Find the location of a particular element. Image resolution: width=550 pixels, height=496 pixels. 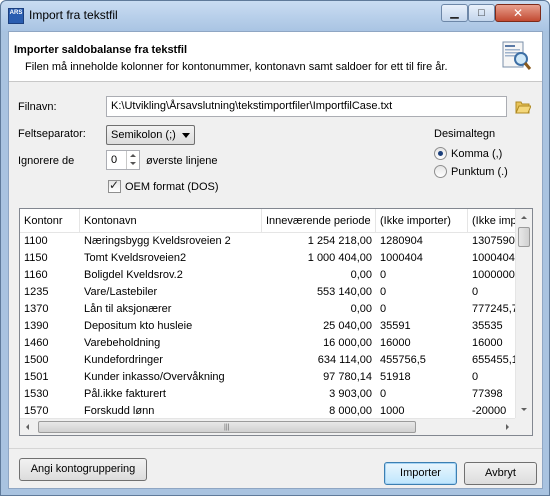

decimal-comma-label: Komma (,) is located at coordinates (476, 154).